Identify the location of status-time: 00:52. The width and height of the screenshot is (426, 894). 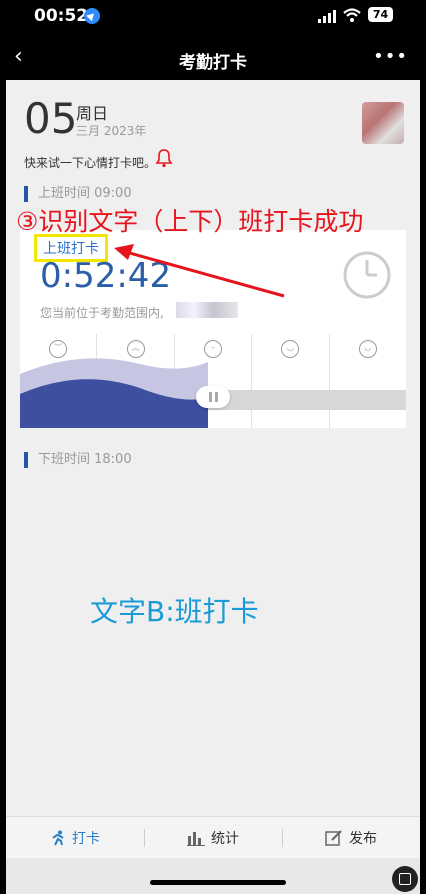
(61, 16).